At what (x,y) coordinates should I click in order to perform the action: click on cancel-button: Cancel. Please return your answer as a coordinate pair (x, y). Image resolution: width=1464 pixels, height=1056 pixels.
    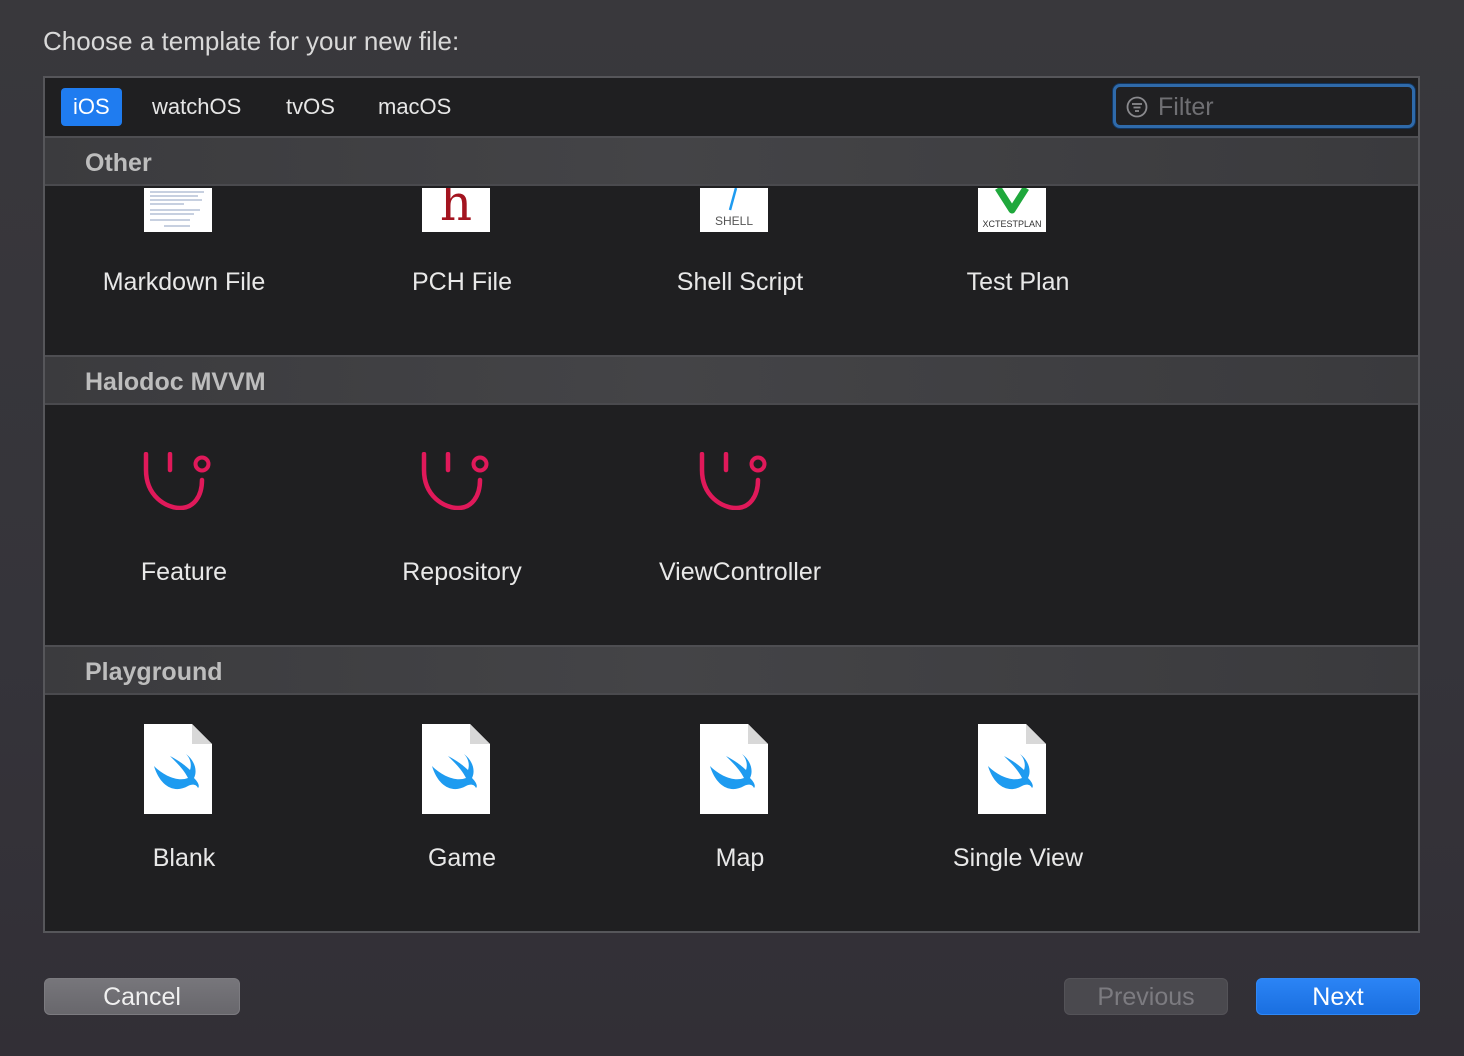
    Looking at the image, I should click on (142, 996).